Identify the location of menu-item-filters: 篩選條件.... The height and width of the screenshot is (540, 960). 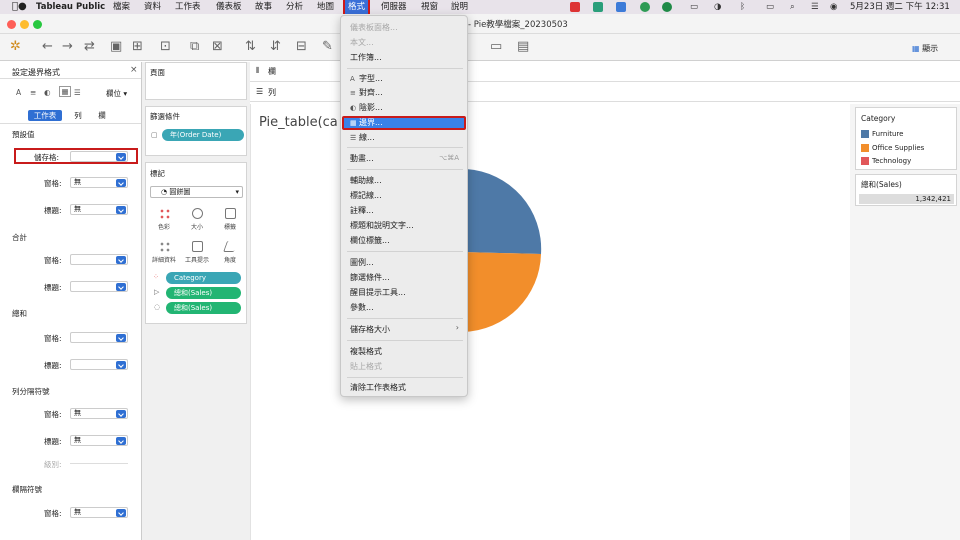
(370, 277).